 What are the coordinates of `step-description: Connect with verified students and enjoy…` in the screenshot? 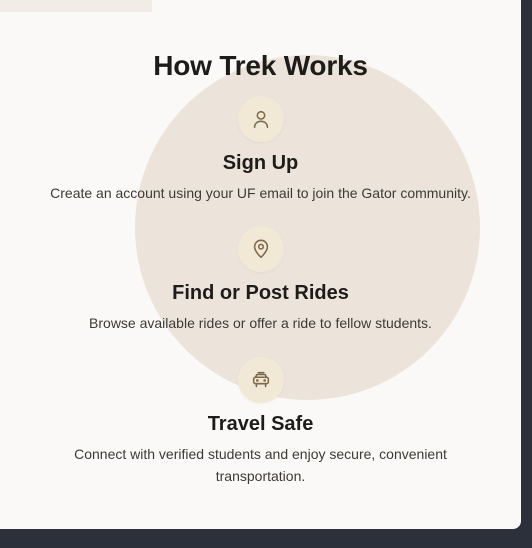 It's located at (260, 465).